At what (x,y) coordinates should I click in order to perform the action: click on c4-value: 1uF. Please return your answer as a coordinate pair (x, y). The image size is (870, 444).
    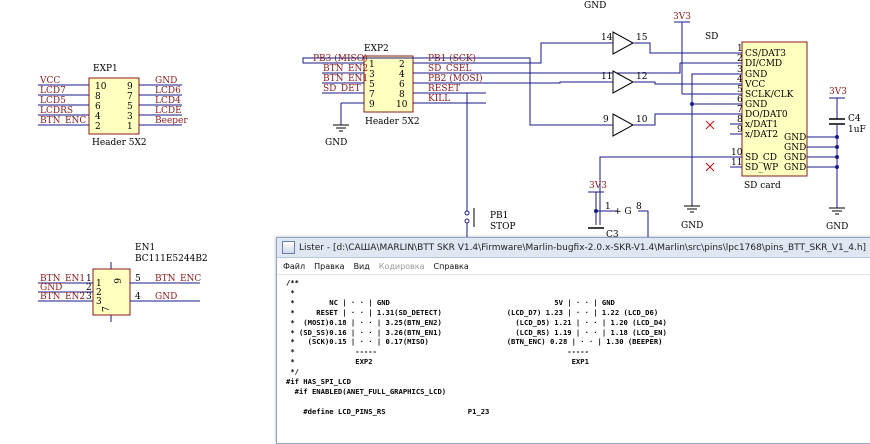
    Looking at the image, I should click on (857, 130).